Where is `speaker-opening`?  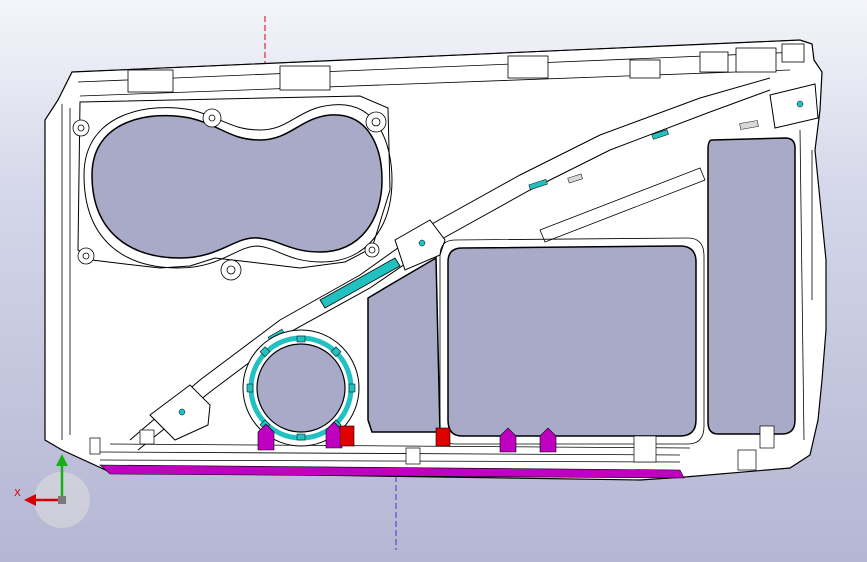
speaker-opening is located at coordinates (301, 388).